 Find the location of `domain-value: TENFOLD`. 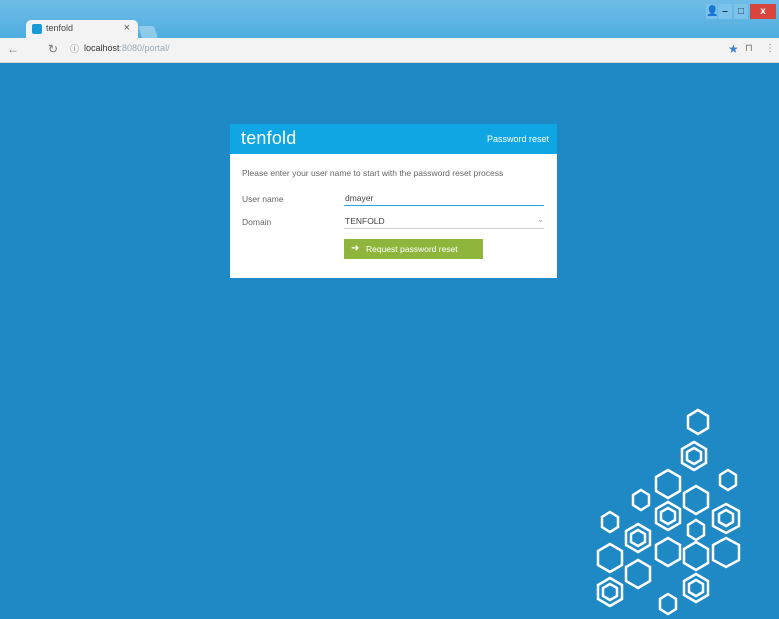

domain-value: TENFOLD is located at coordinates (365, 221).